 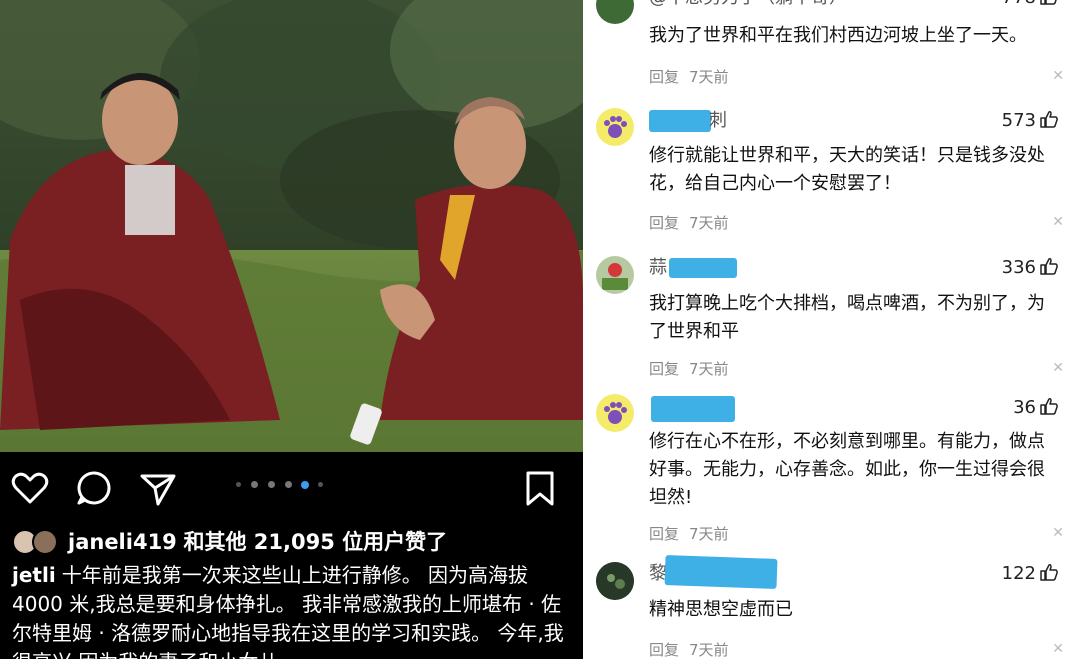 What do you see at coordinates (718, 121) in the screenshot?
I see `comment-username: 刺` at bounding box center [718, 121].